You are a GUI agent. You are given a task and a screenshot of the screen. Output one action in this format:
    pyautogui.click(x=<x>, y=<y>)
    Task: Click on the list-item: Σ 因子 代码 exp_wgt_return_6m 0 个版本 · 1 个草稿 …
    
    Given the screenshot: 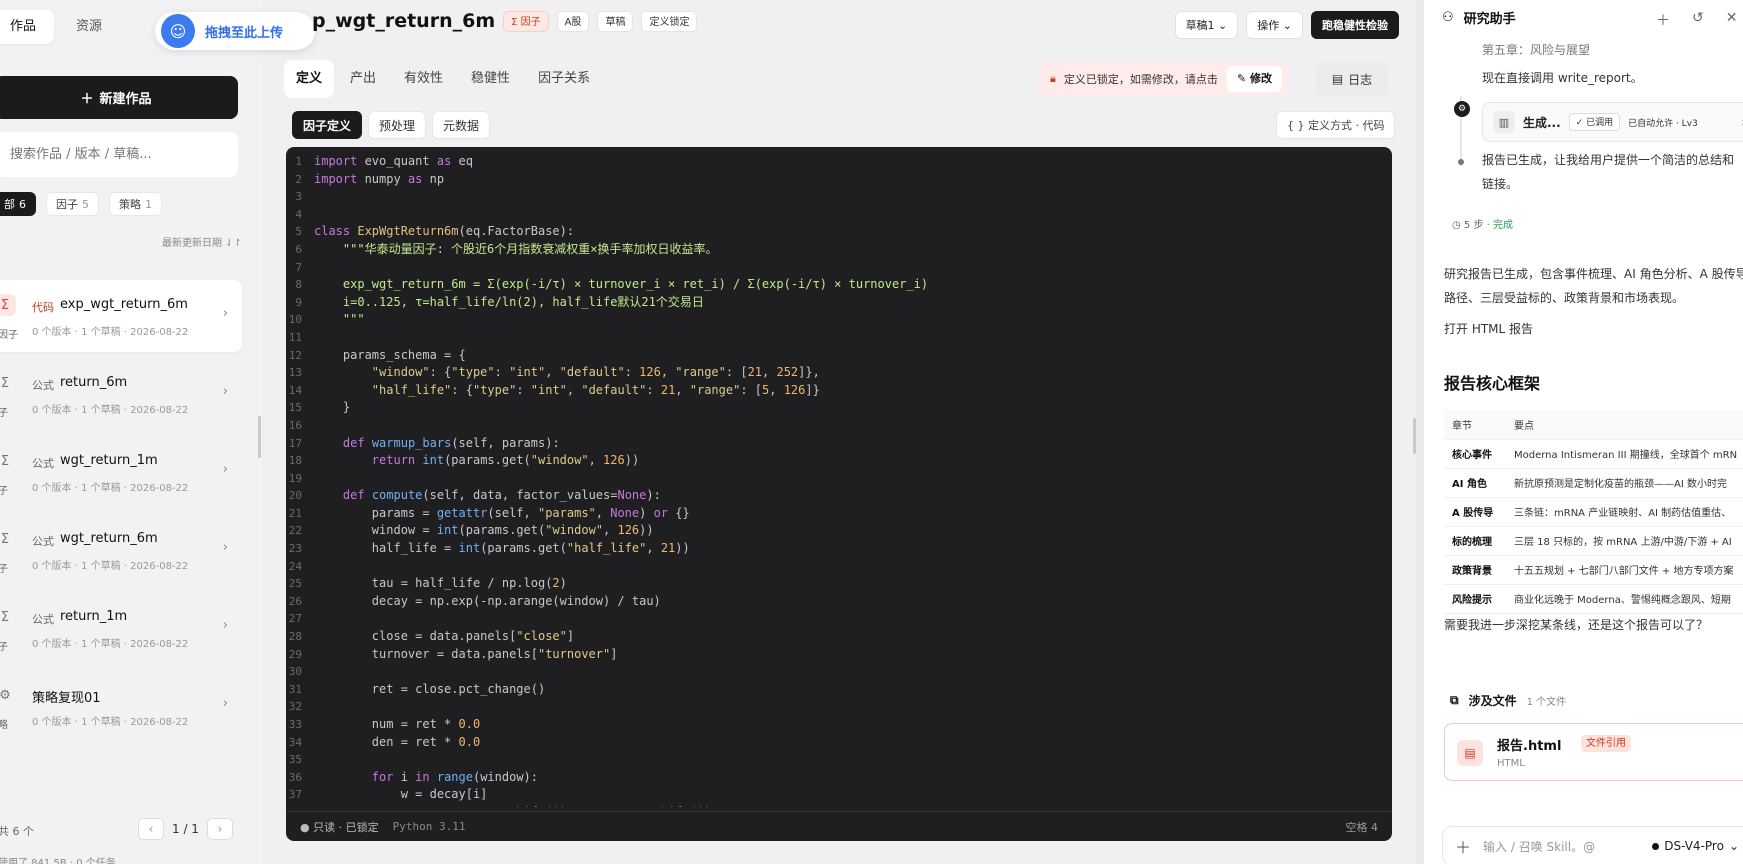 What is the action you would take?
    pyautogui.click(x=121, y=316)
    